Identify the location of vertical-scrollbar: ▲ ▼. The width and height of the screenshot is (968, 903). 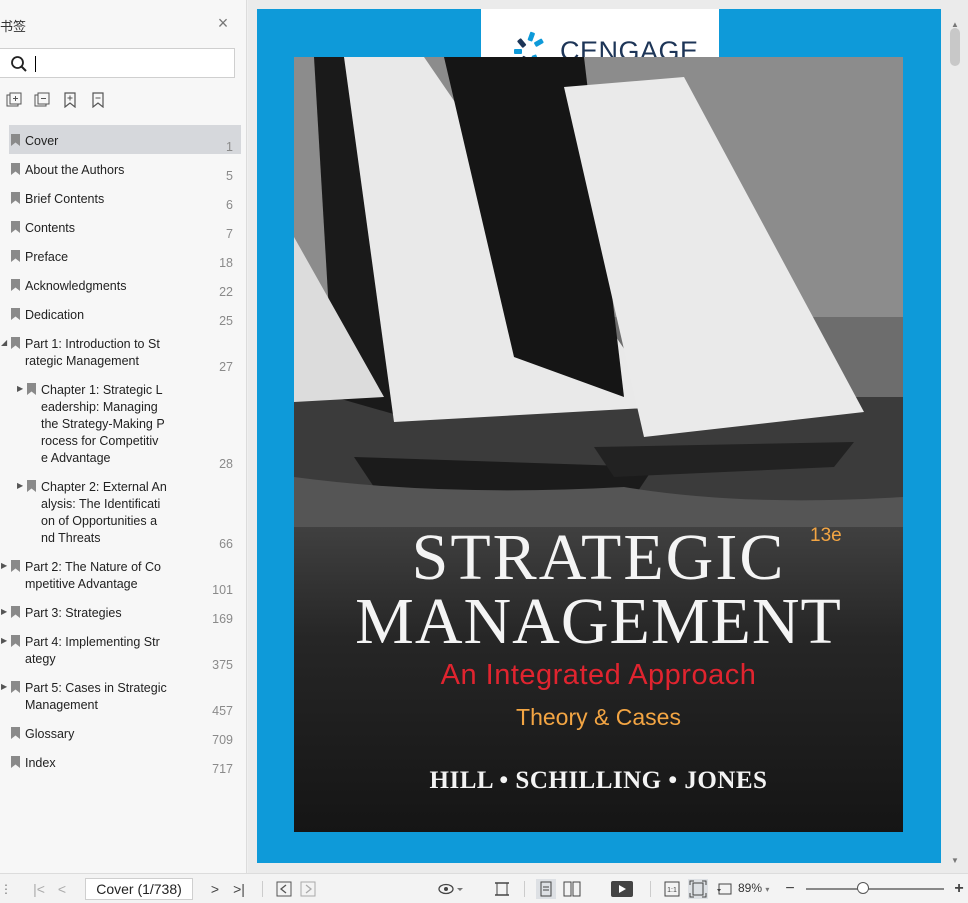
(955, 442).